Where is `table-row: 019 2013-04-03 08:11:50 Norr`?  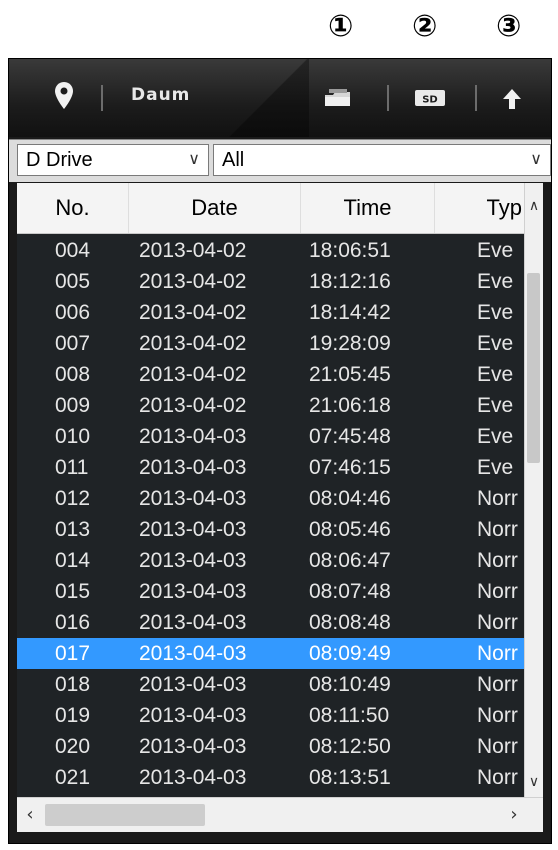
table-row: 019 2013-04-03 08:11:50 Norr is located at coordinates (272, 715).